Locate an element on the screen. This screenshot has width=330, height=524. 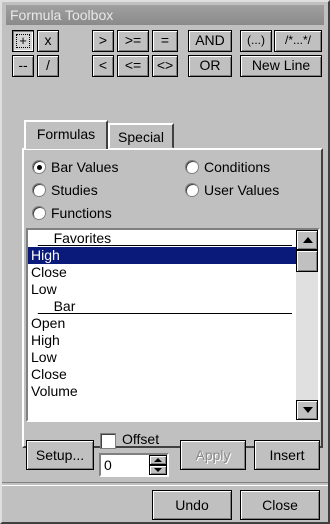
plus-button: + is located at coordinates (23, 41).